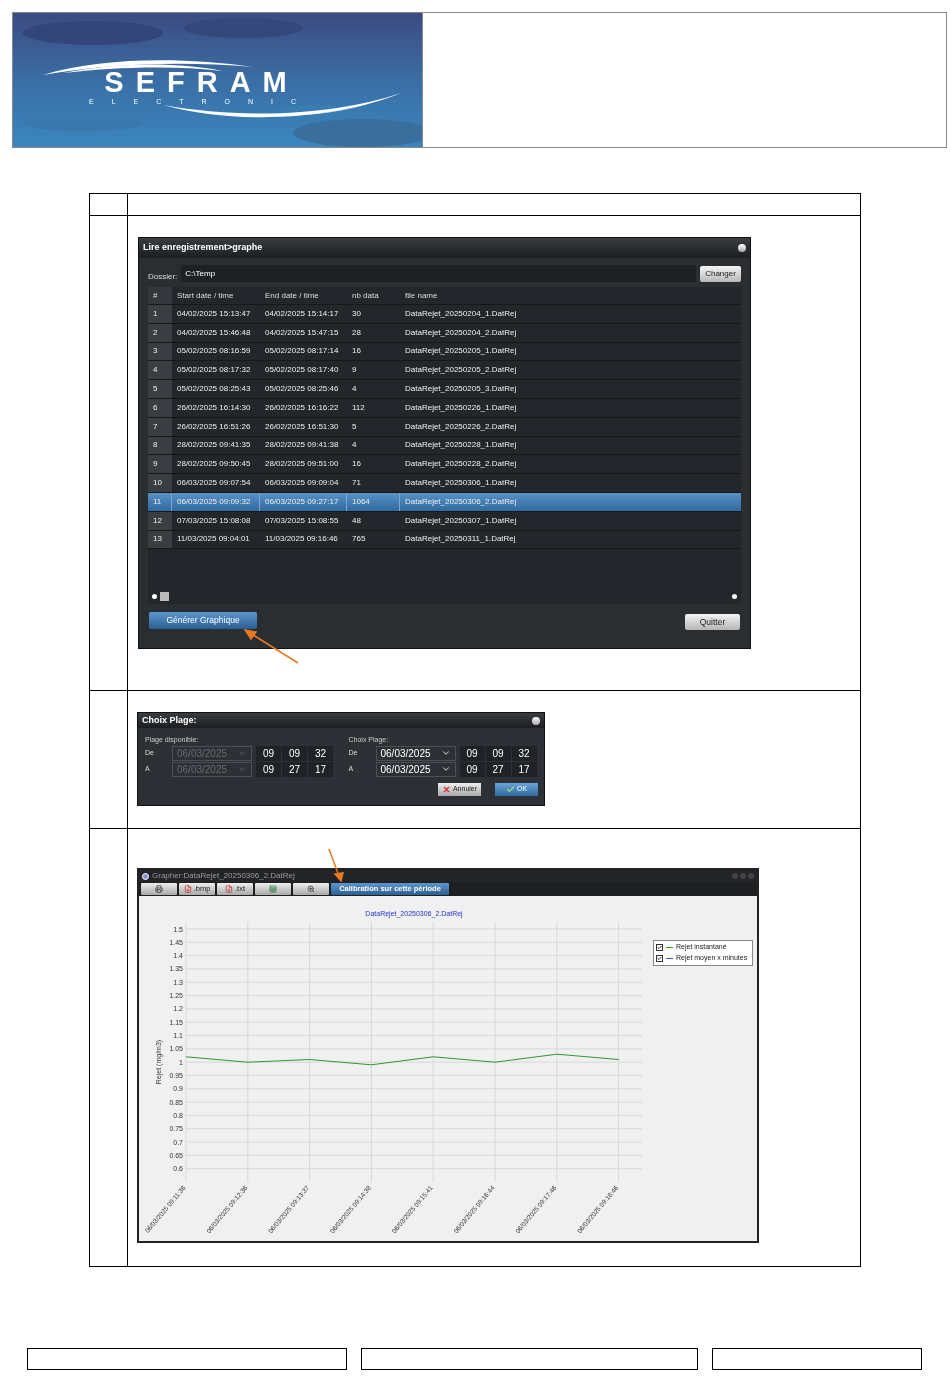 Image resolution: width=950 pixels, height=1397 pixels. Describe the element at coordinates (201, 82) in the screenshot. I see `logo-text: SEFRAM` at that location.